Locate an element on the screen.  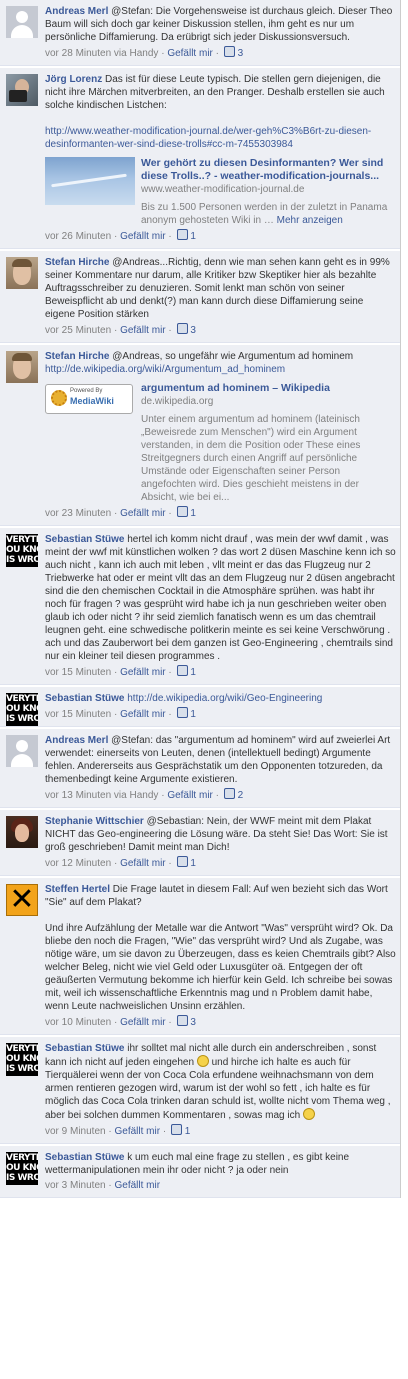
smiley-icon is located at coordinates (202, 1061).